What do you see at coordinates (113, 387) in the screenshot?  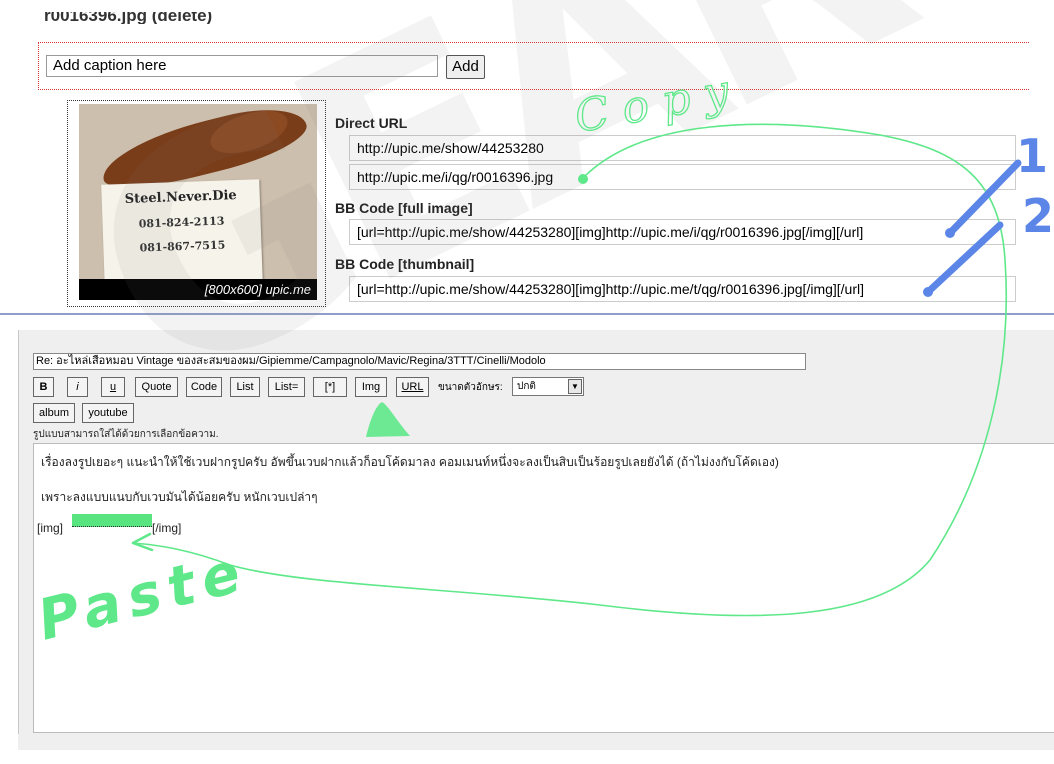 I see `underline-button: u` at bounding box center [113, 387].